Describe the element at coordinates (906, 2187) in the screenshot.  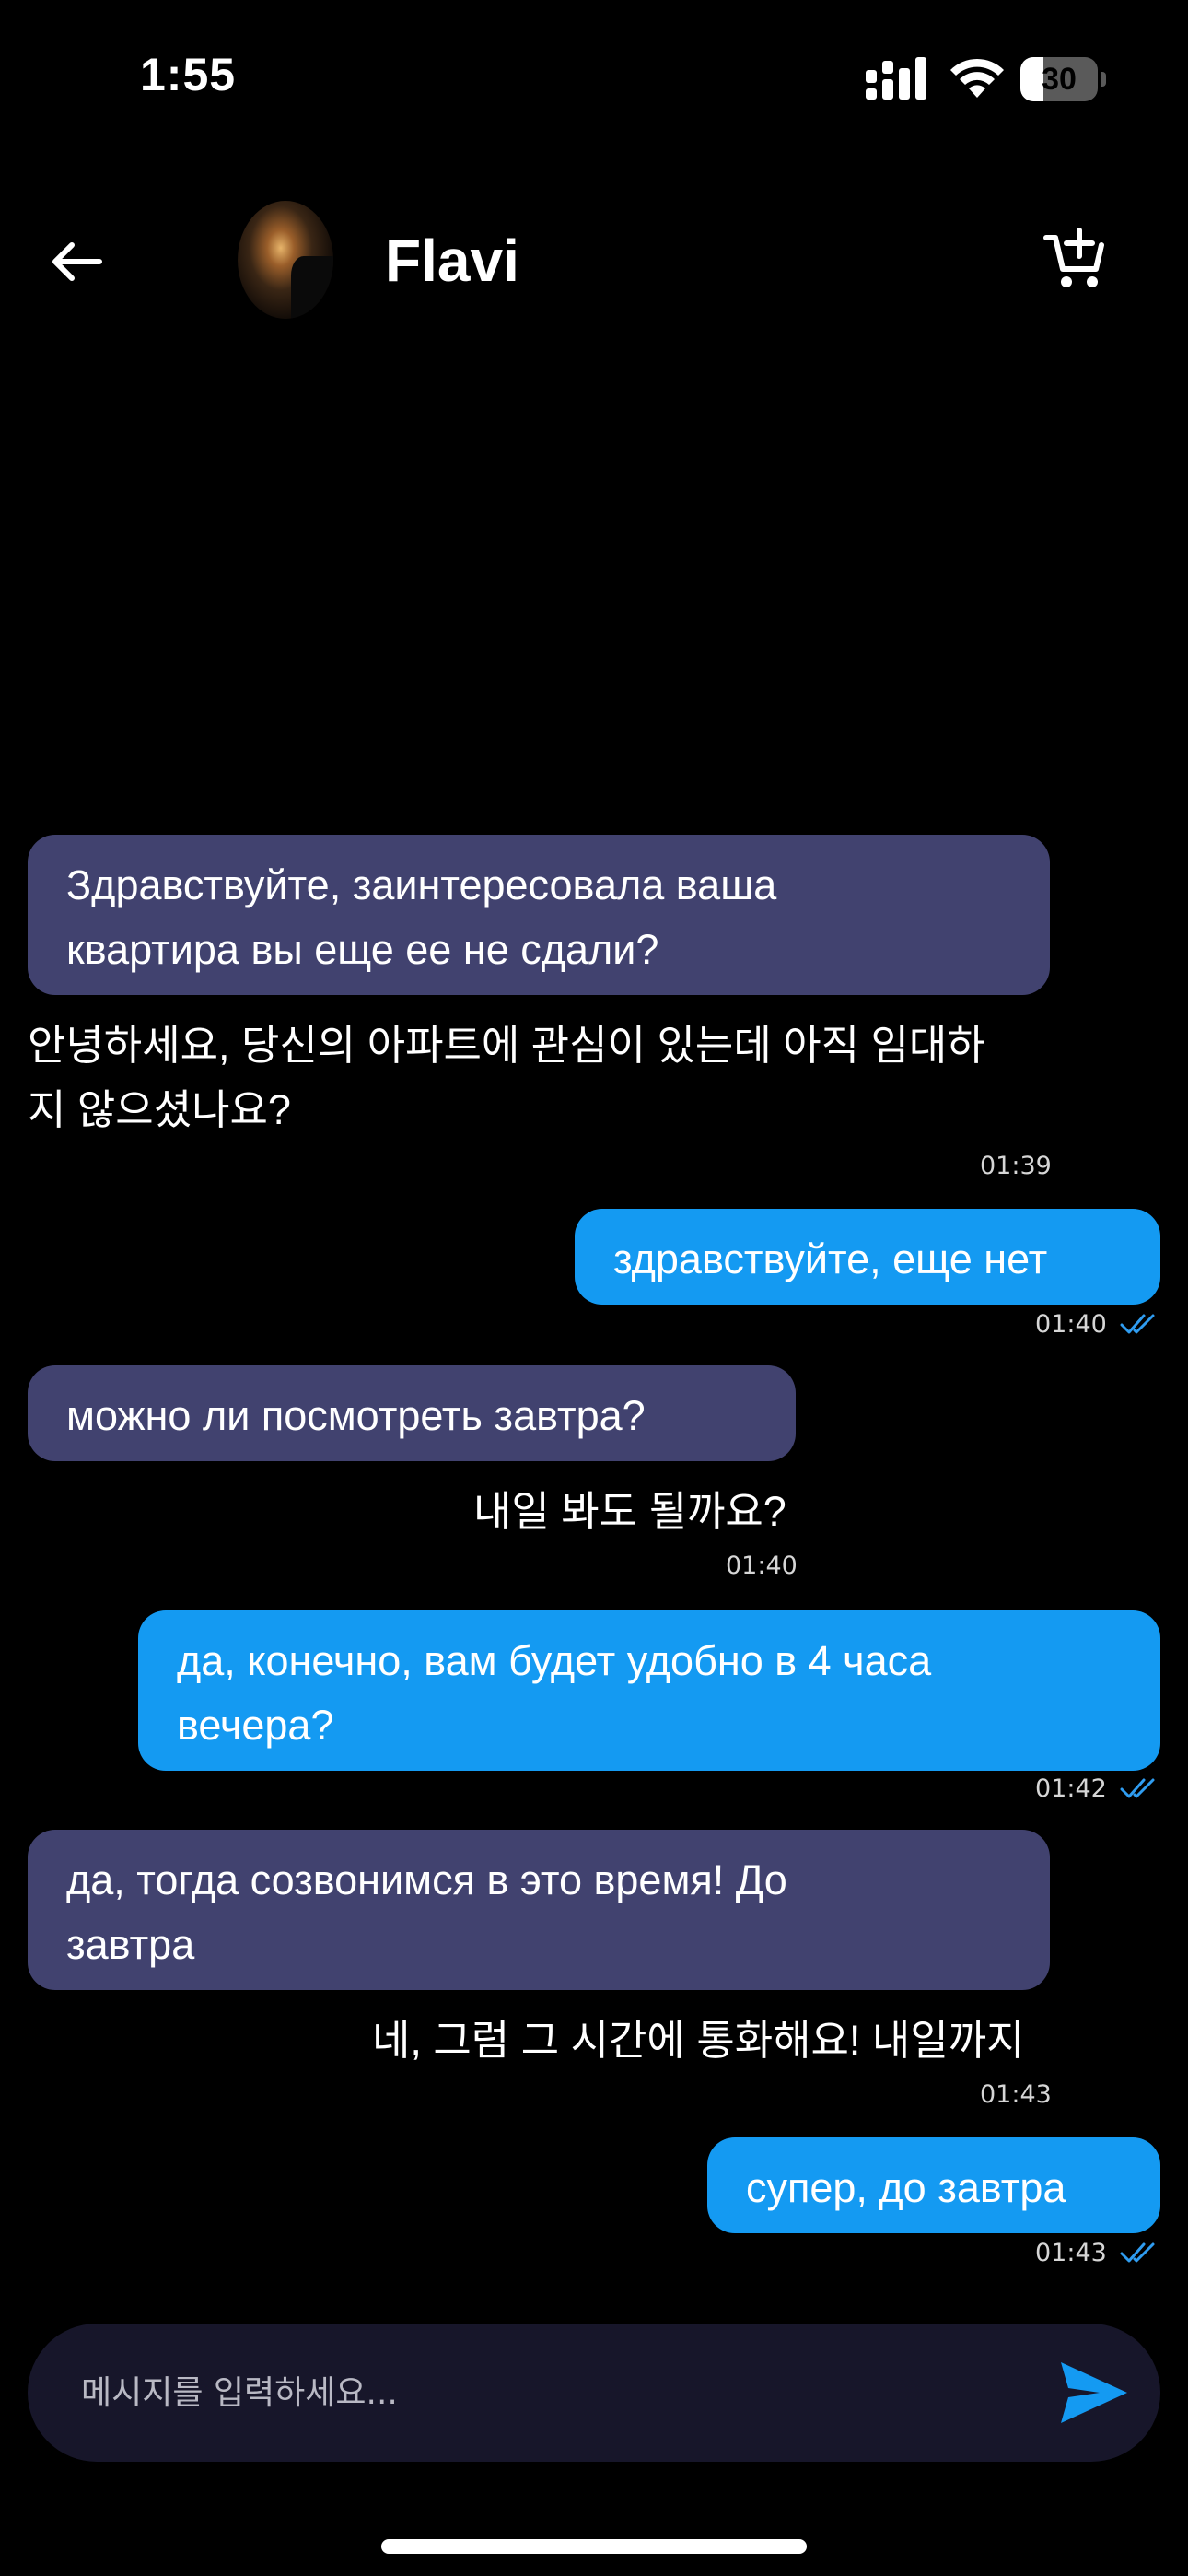
I see `message-text: супер, до завтра` at that location.